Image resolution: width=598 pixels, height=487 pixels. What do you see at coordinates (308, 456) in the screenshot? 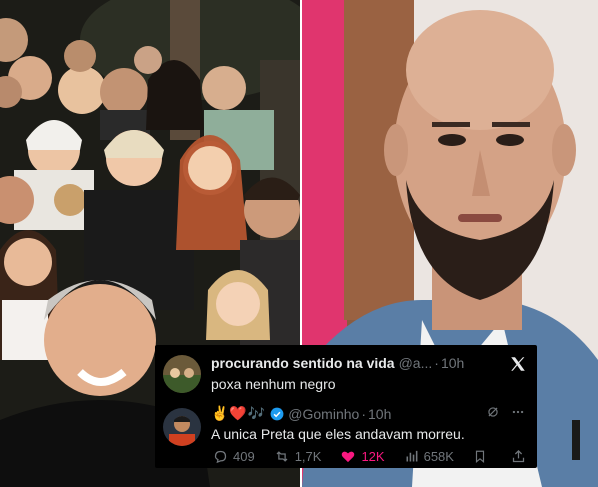
I see `repost-count: 1,7K` at bounding box center [308, 456].